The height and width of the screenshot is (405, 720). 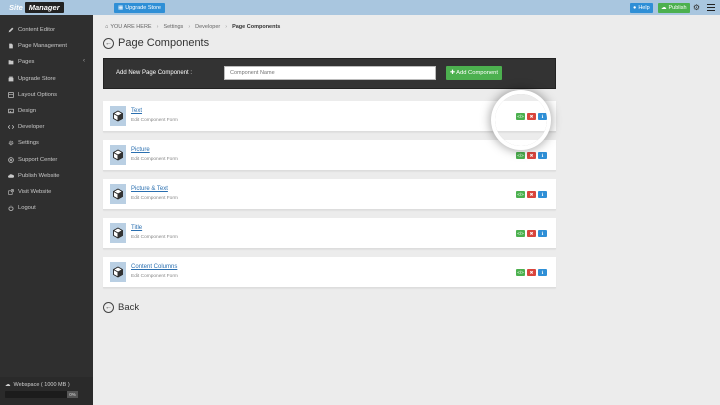 I want to click on support-icon, so click(x=10, y=159).